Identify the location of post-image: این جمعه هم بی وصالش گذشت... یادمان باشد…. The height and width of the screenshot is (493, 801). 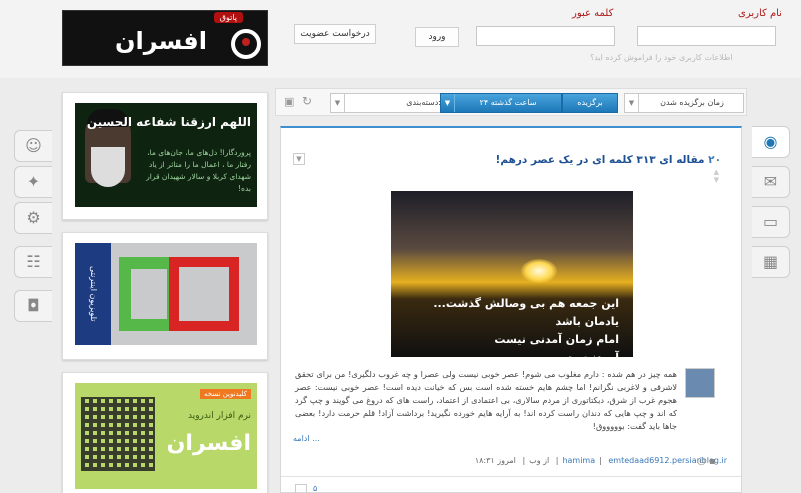
(512, 274).